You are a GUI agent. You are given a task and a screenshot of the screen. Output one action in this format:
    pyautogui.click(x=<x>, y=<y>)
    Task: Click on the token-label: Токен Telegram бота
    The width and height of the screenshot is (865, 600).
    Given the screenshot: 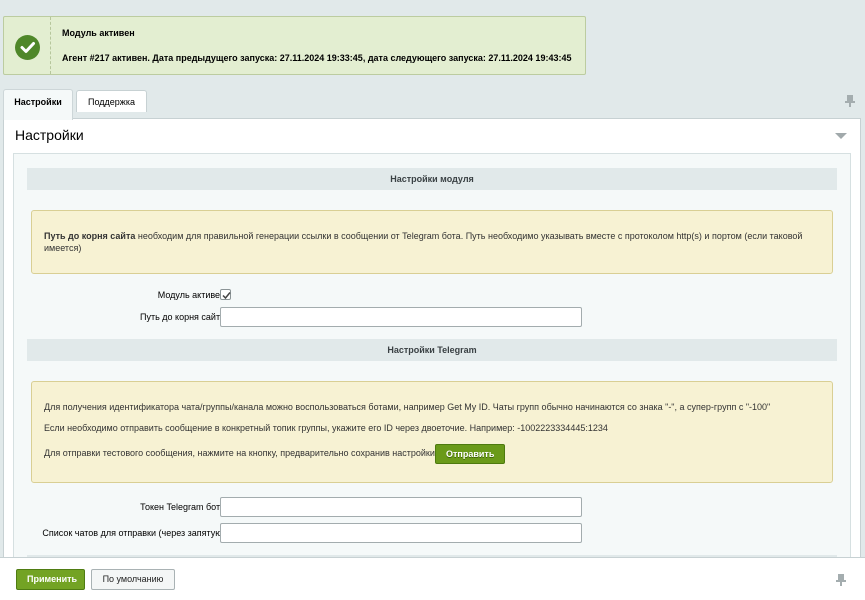 What is the action you would take?
    pyautogui.click(x=182, y=507)
    